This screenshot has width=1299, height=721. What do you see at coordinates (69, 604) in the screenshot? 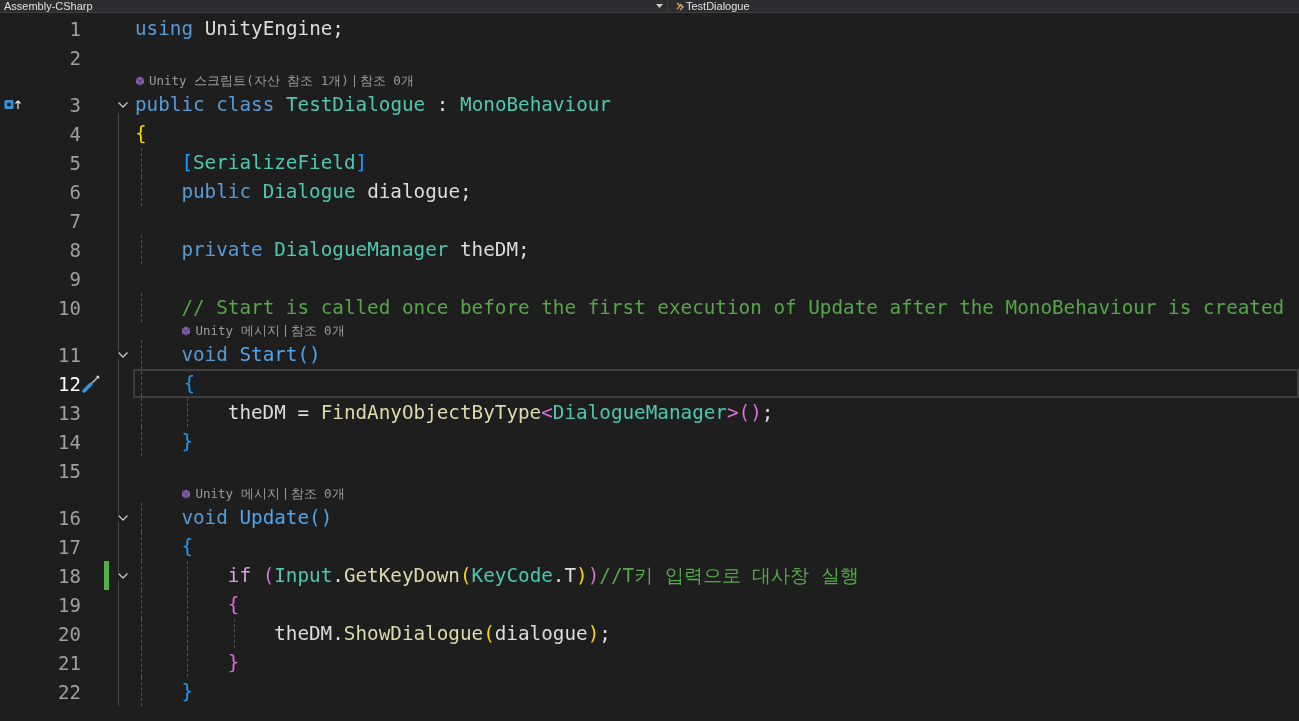
I see `line-number: 19` at bounding box center [69, 604].